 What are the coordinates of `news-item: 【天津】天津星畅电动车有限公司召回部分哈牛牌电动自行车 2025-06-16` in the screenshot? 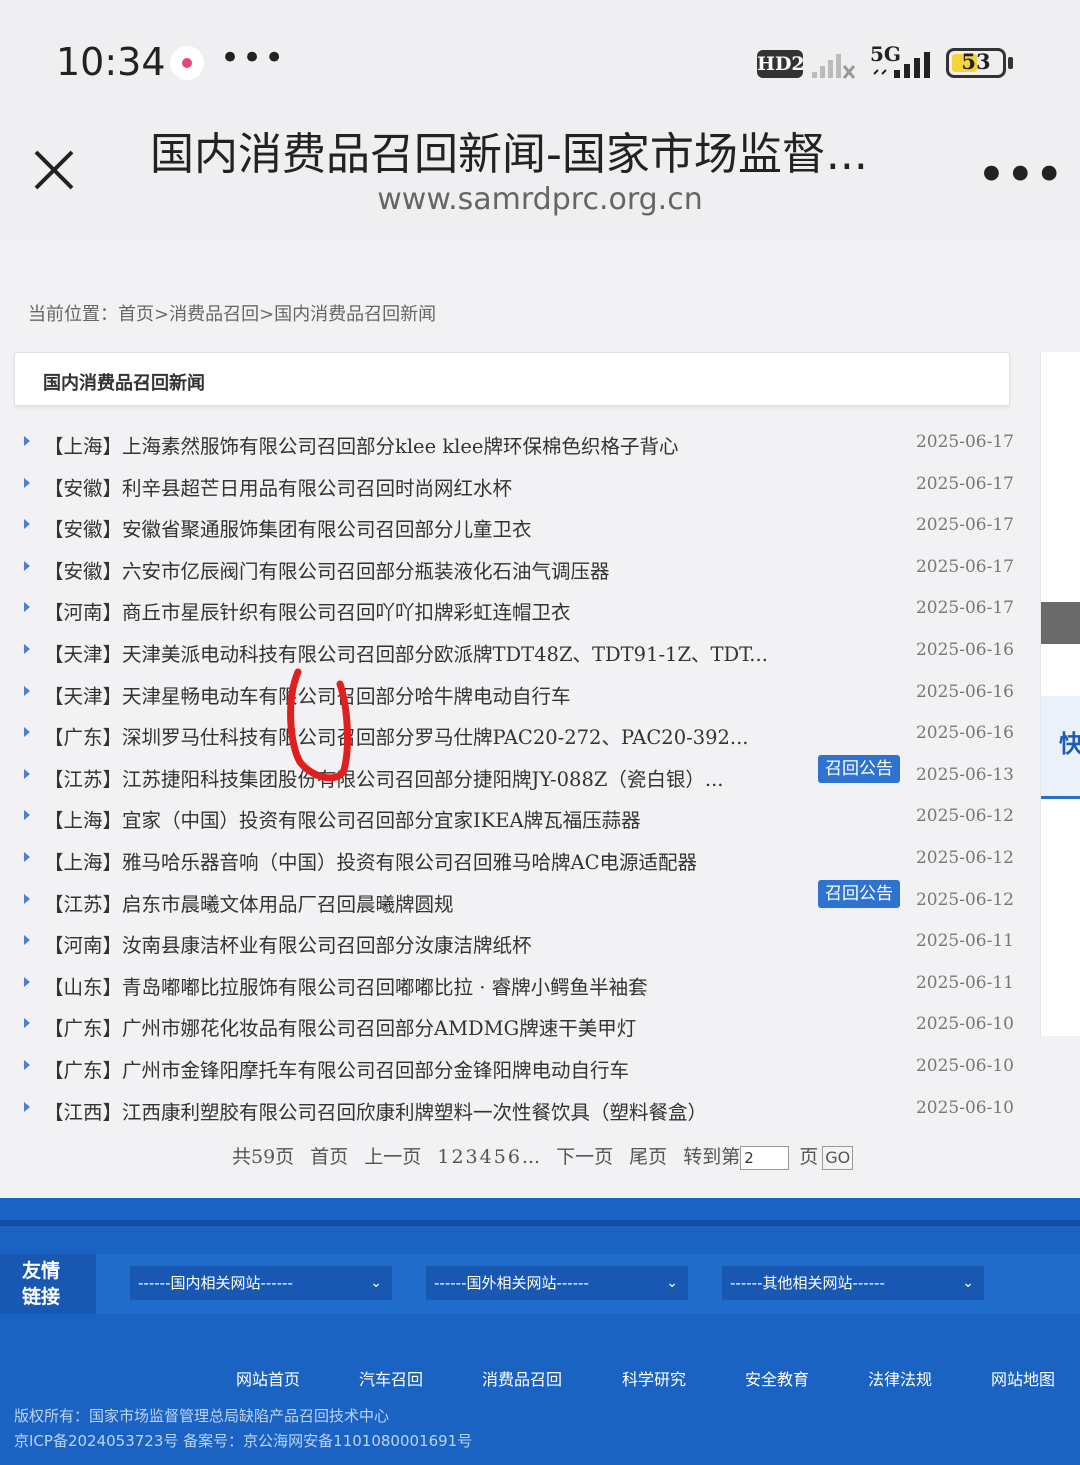 It's located at (519, 694).